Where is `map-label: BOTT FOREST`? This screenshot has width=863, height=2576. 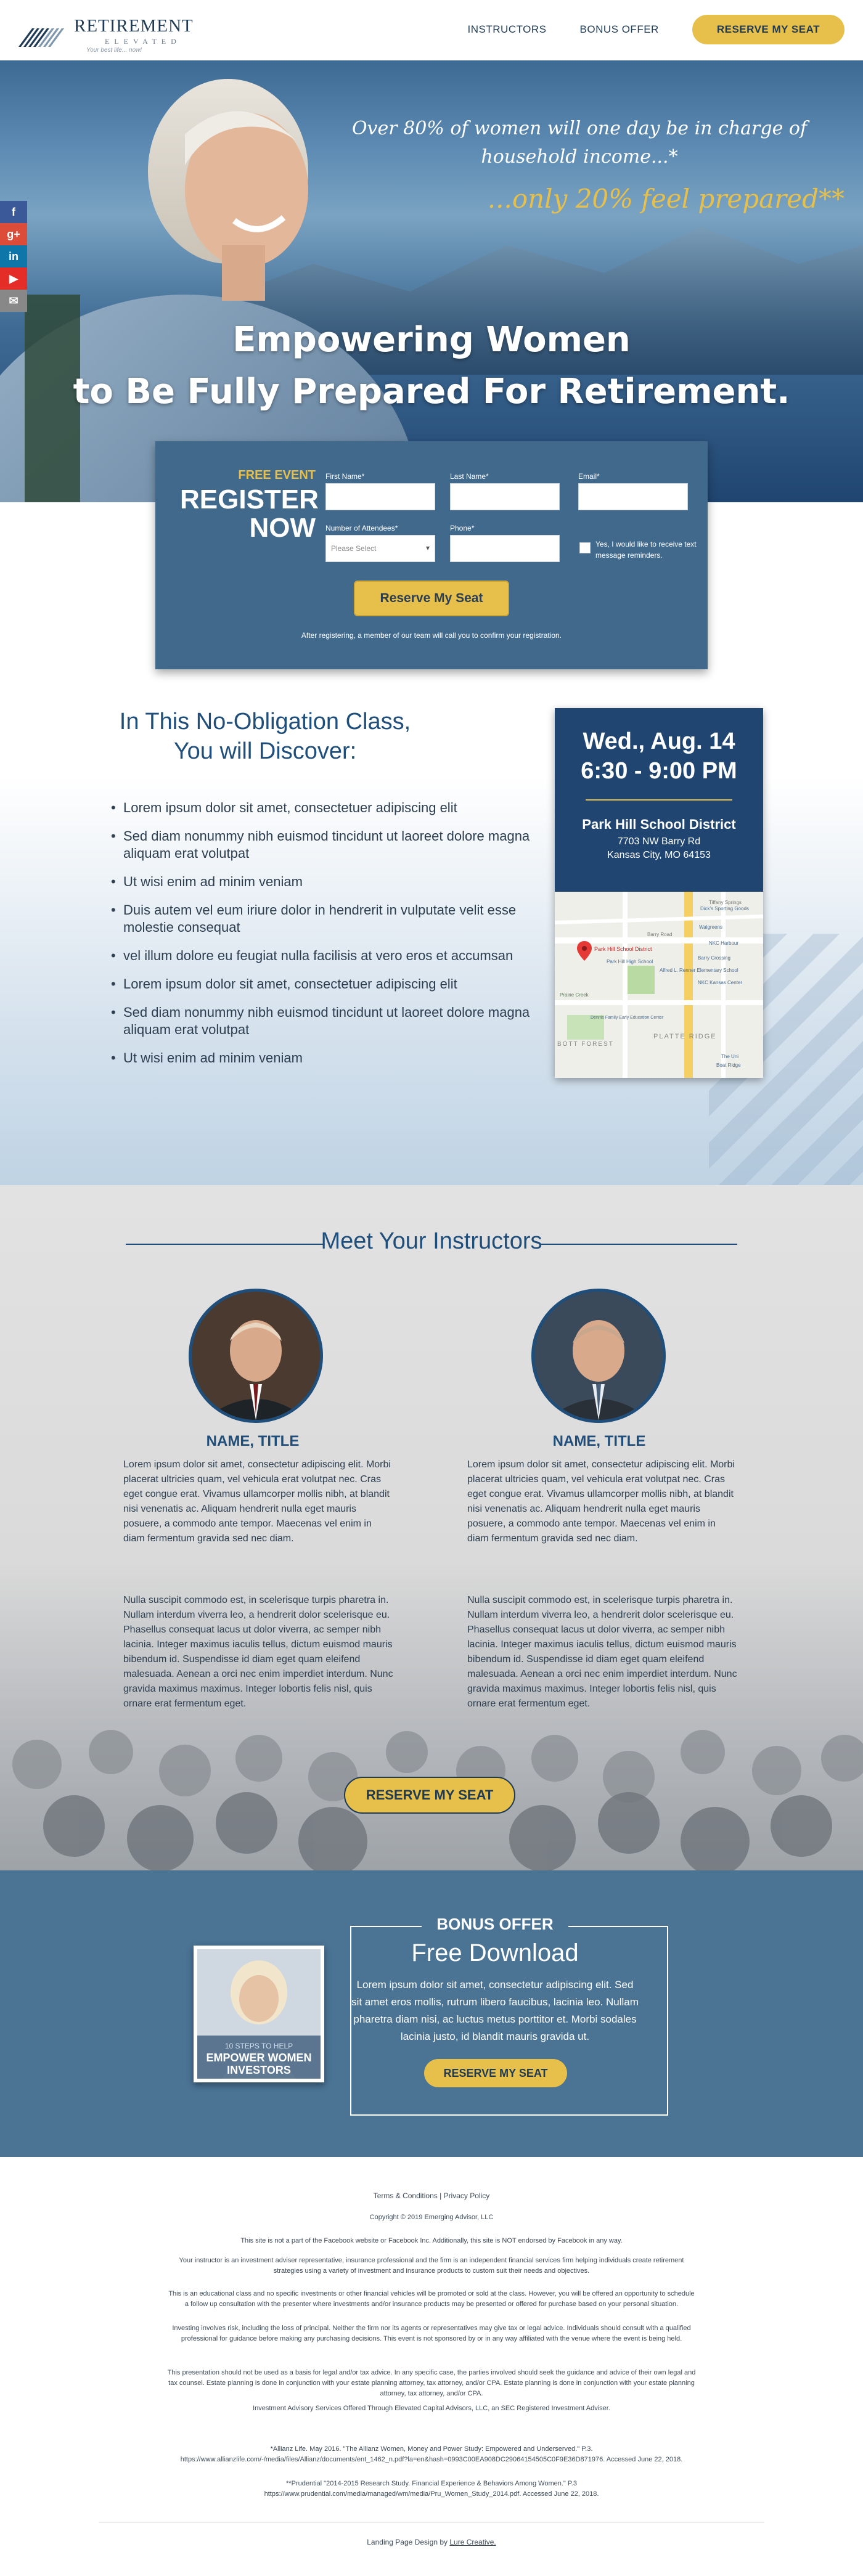 map-label: BOTT FOREST is located at coordinates (585, 1045).